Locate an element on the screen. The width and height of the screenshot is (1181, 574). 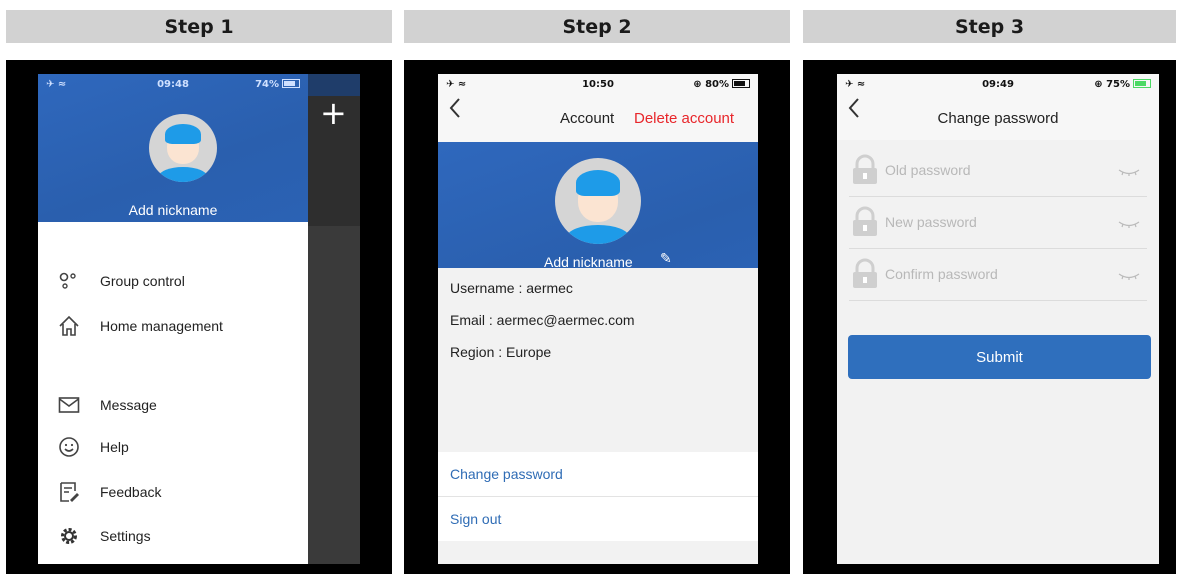
change-password-link: Change password is located at coordinates (506, 474).